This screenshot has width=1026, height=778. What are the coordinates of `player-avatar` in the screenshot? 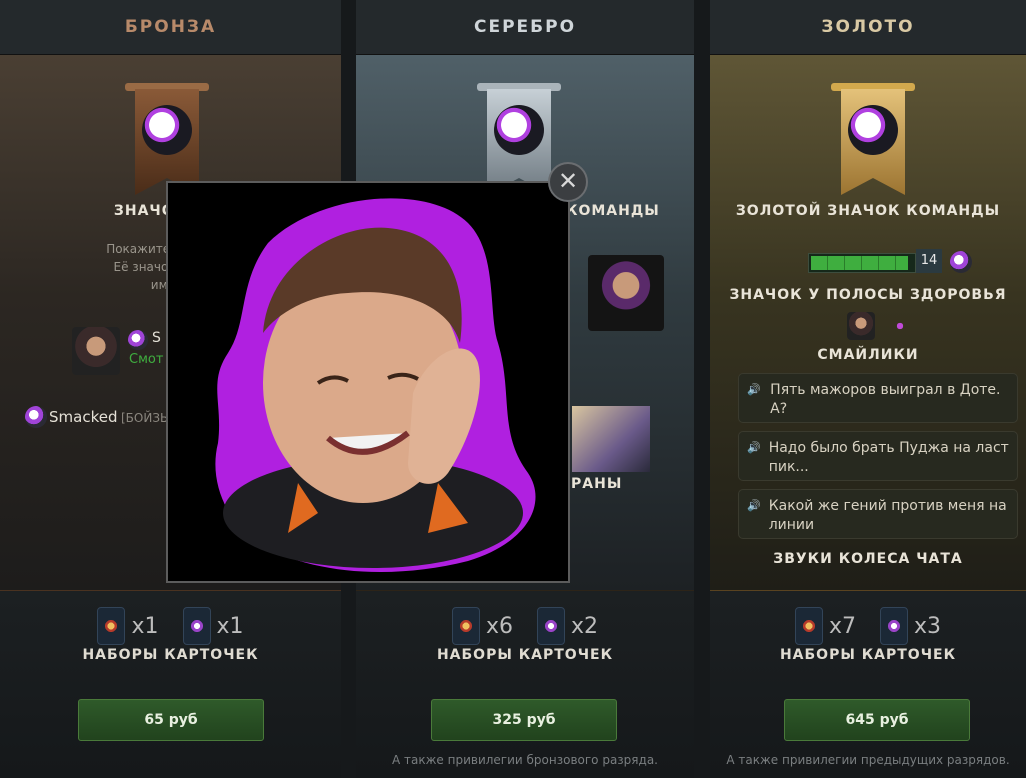 It's located at (96, 351).